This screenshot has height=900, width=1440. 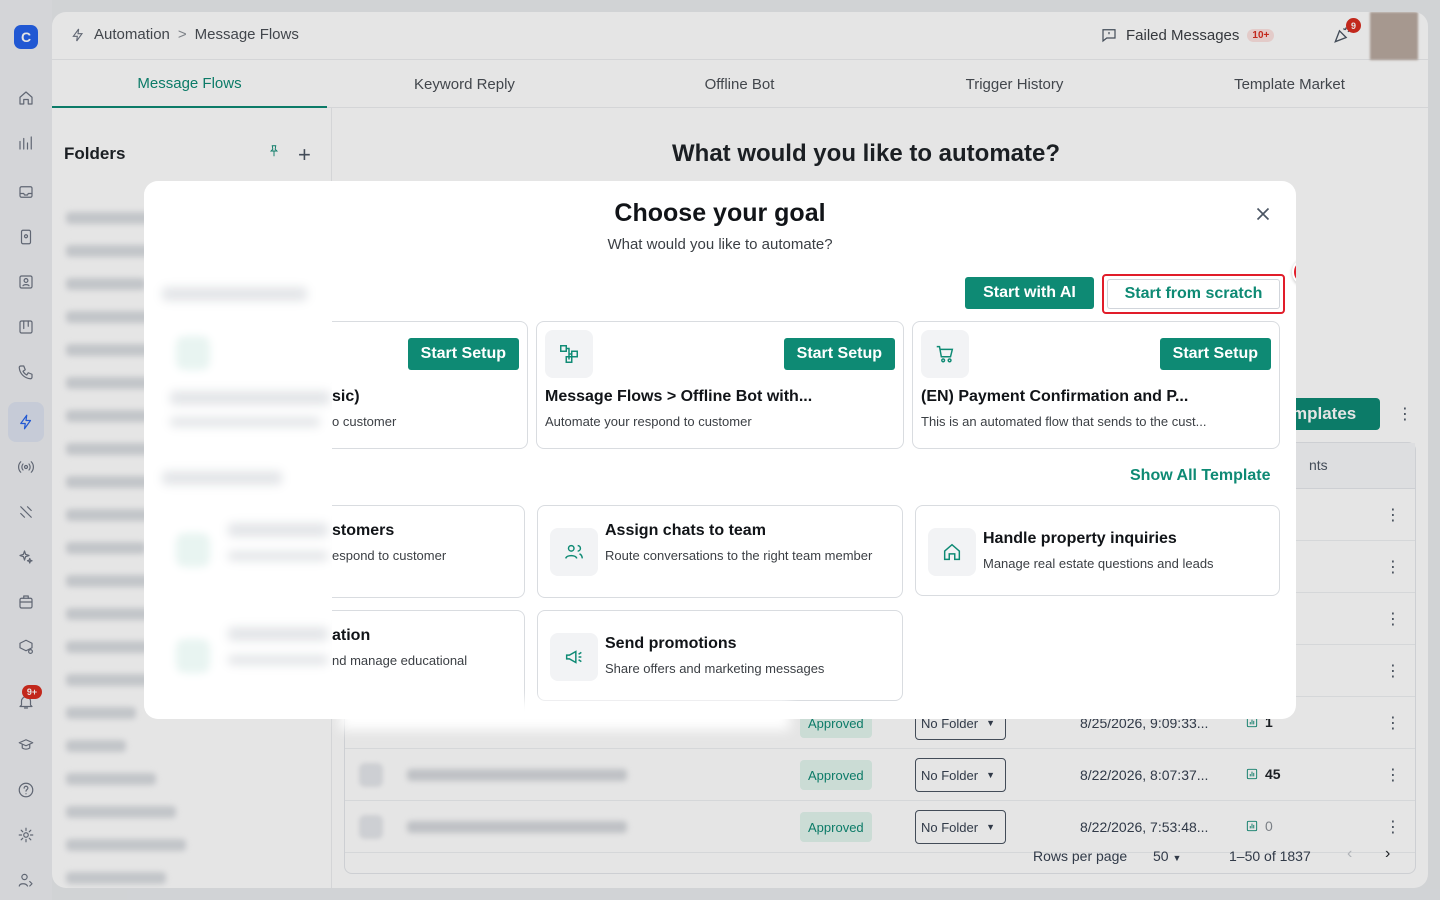 I want to click on goal-title: Send promotions, so click(x=671, y=643).